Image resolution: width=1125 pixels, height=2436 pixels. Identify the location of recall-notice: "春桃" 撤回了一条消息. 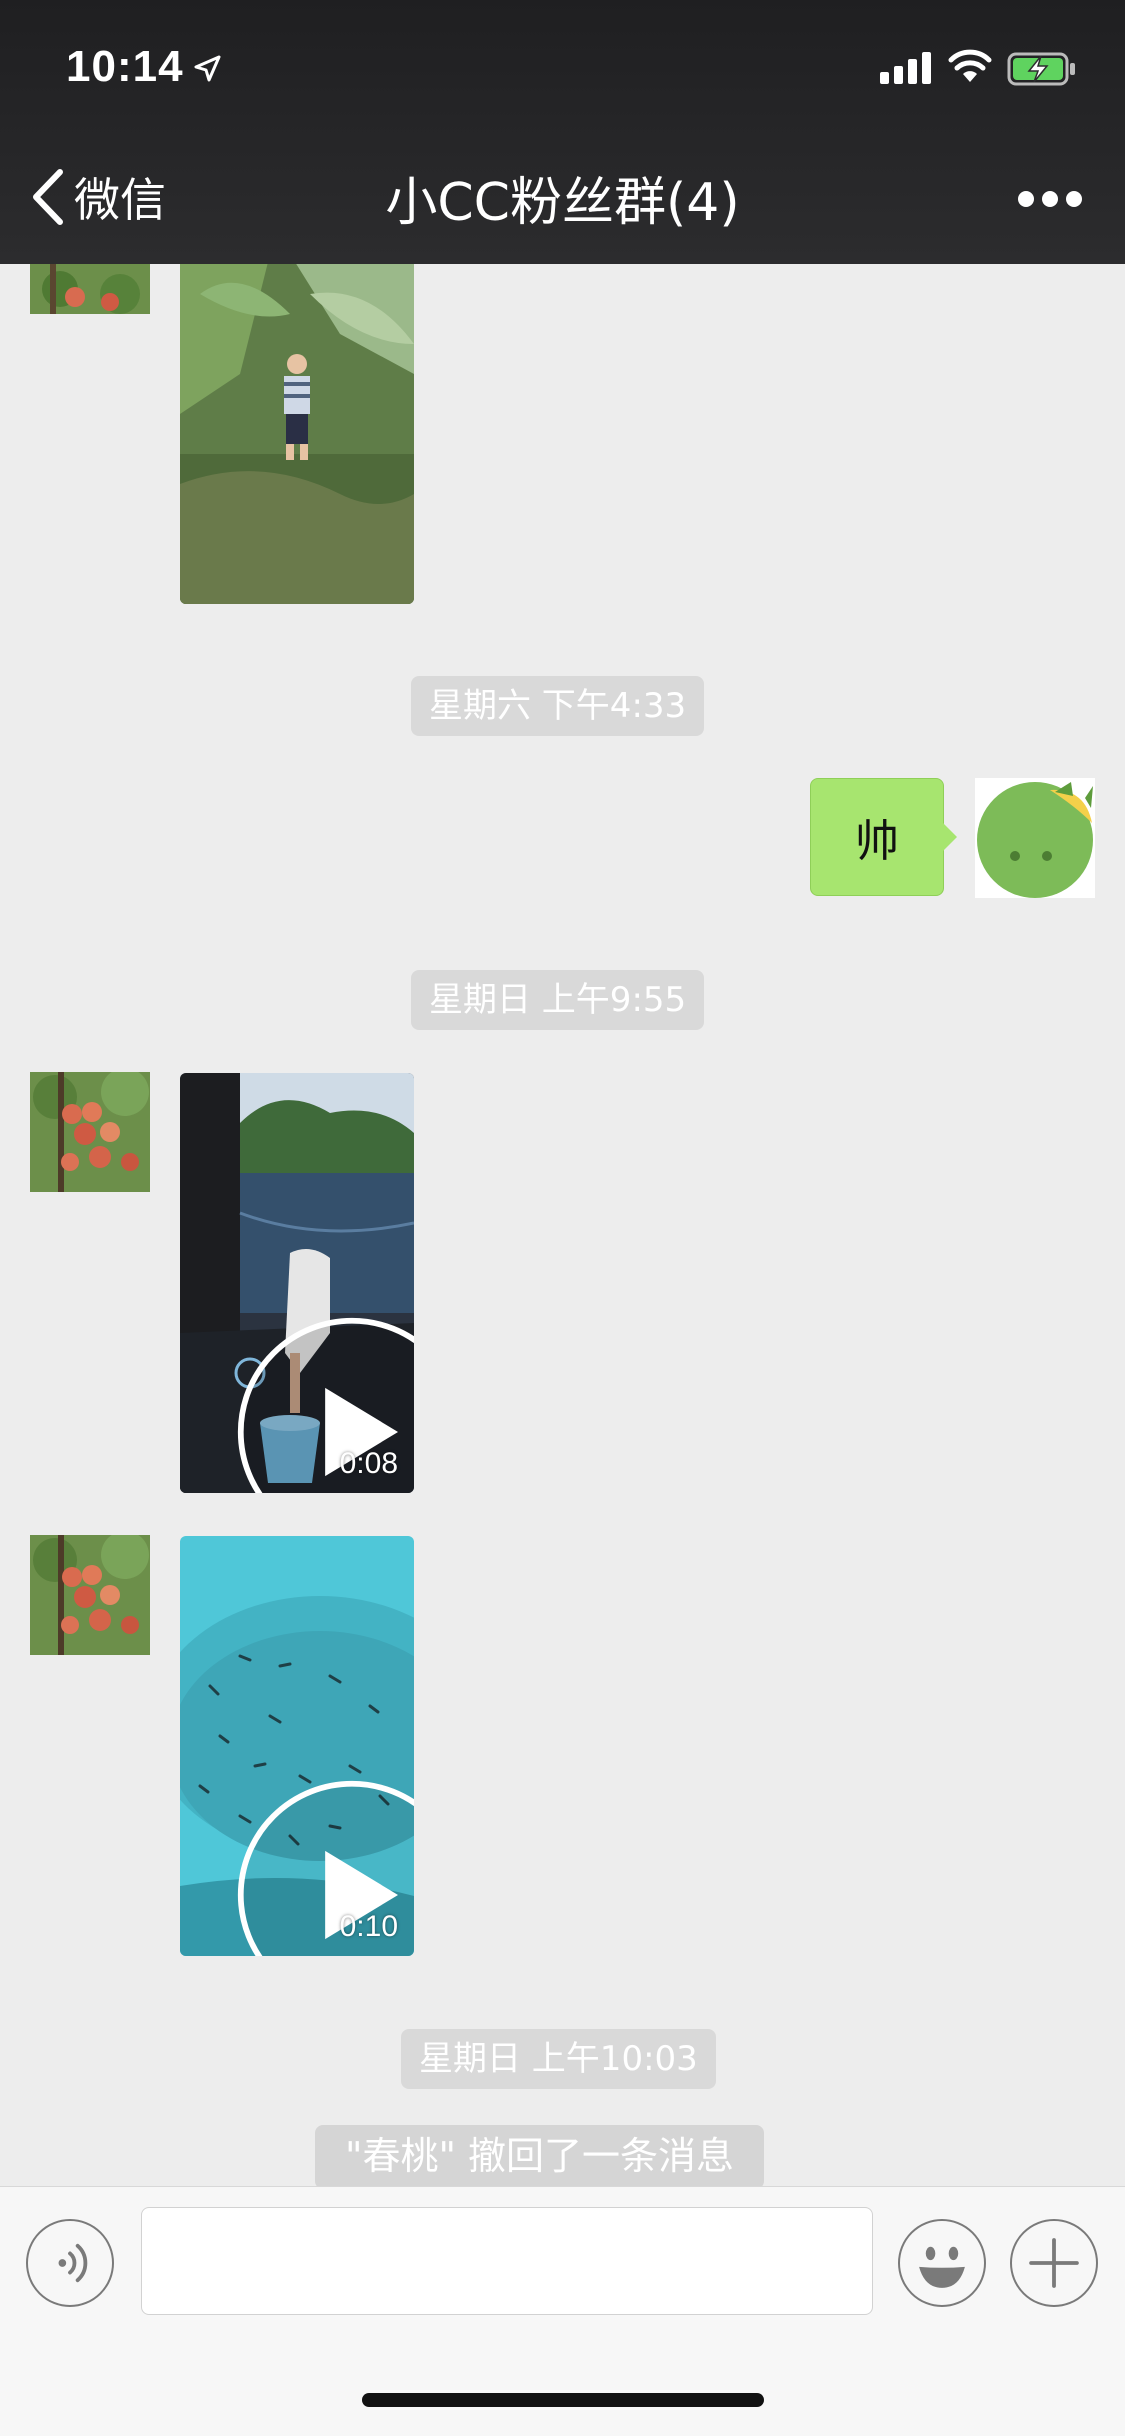
(540, 2155).